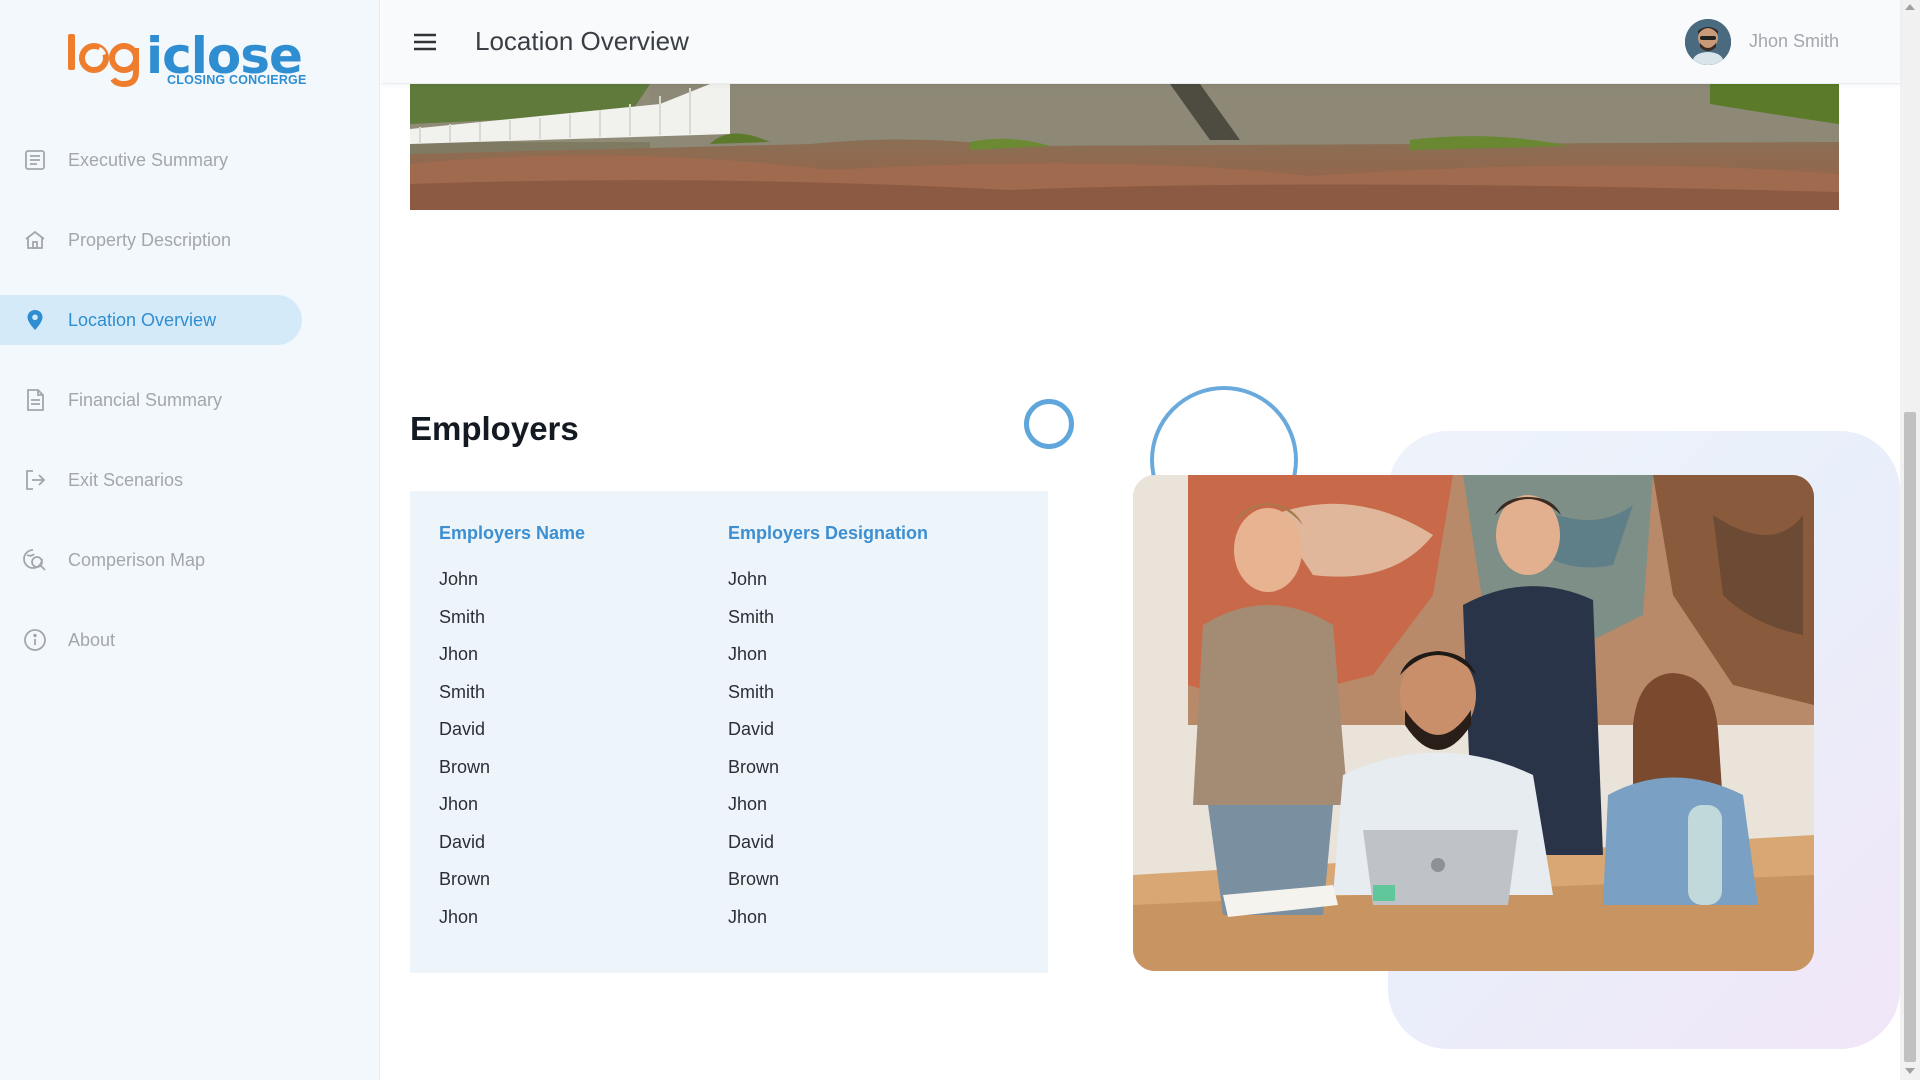  I want to click on sidebar-item-exit-scenarios: Exit Scenarios, so click(151, 480).